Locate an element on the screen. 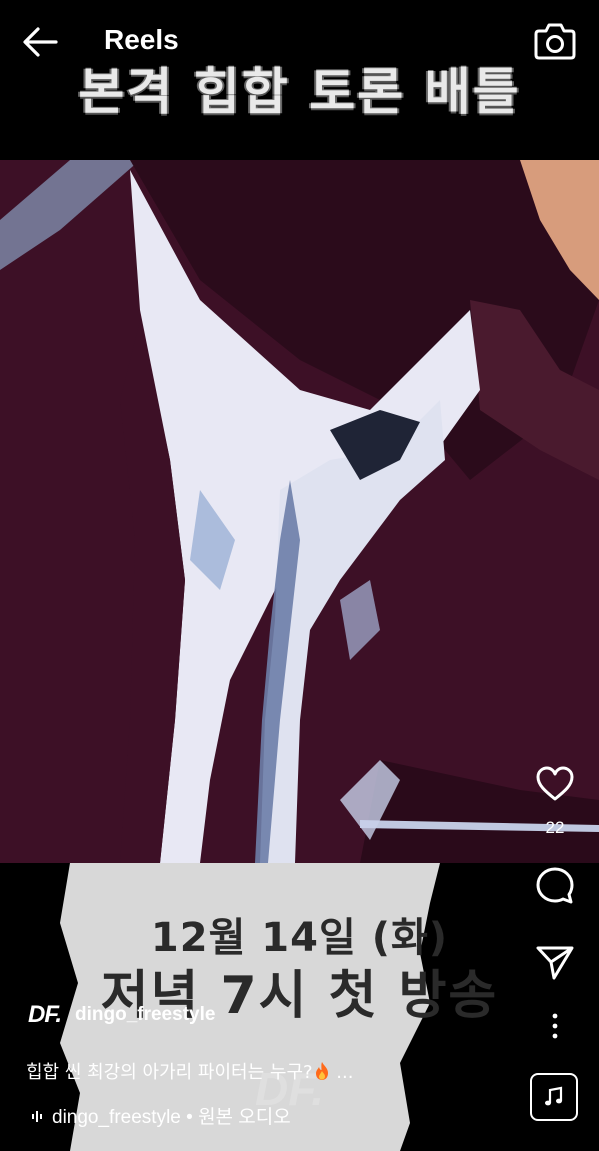 The width and height of the screenshot is (599, 1151). like-button is located at coordinates (555, 784).